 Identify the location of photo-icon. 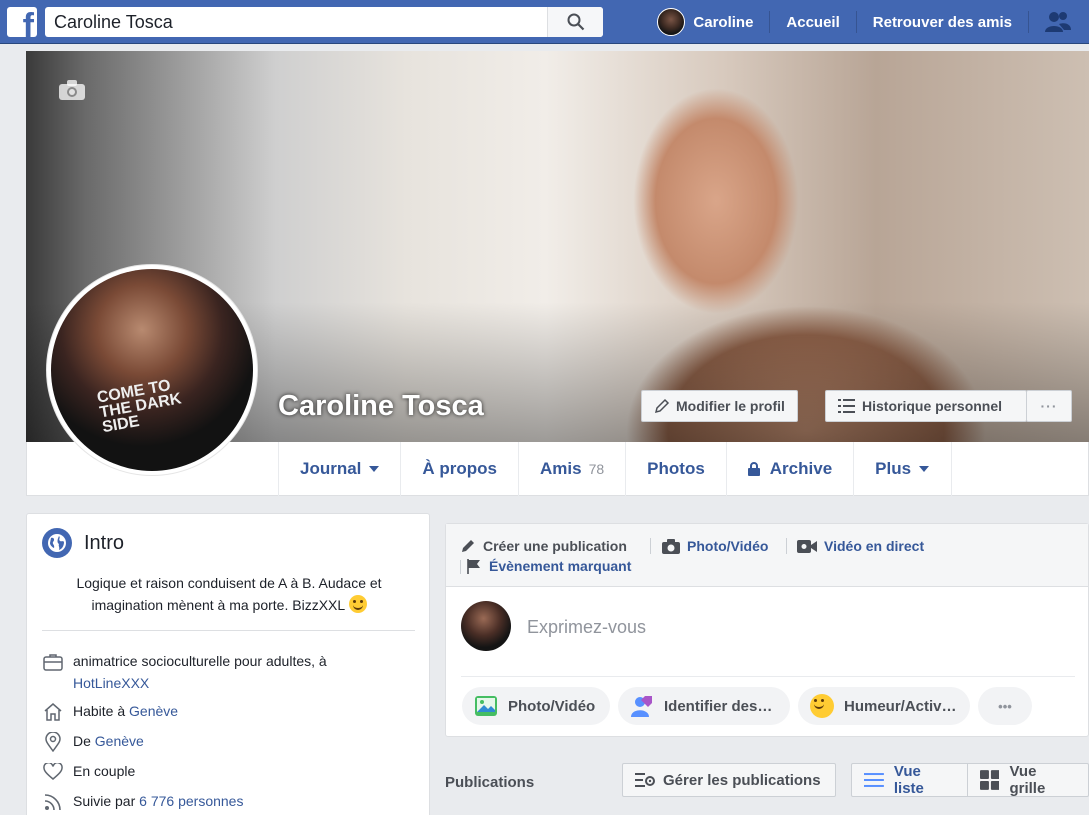
(486, 706).